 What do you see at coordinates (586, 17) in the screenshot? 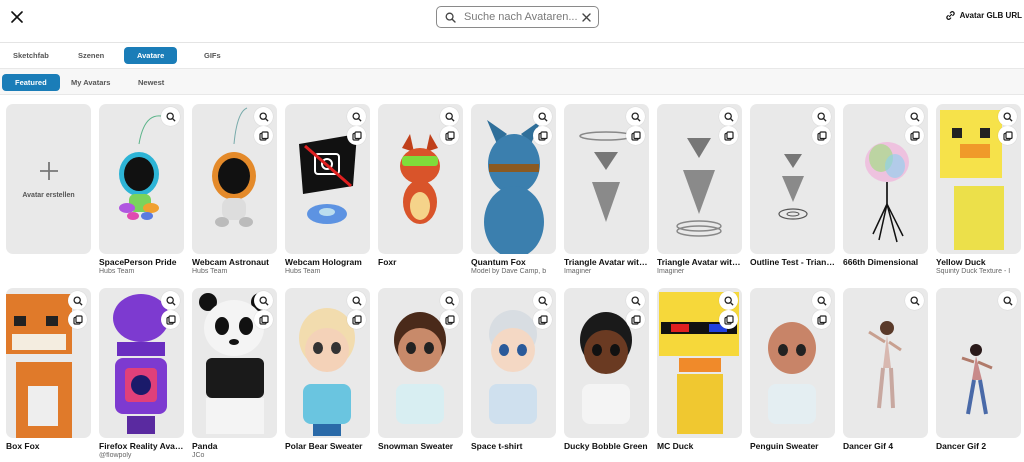
I see `clear-search-button` at bounding box center [586, 17].